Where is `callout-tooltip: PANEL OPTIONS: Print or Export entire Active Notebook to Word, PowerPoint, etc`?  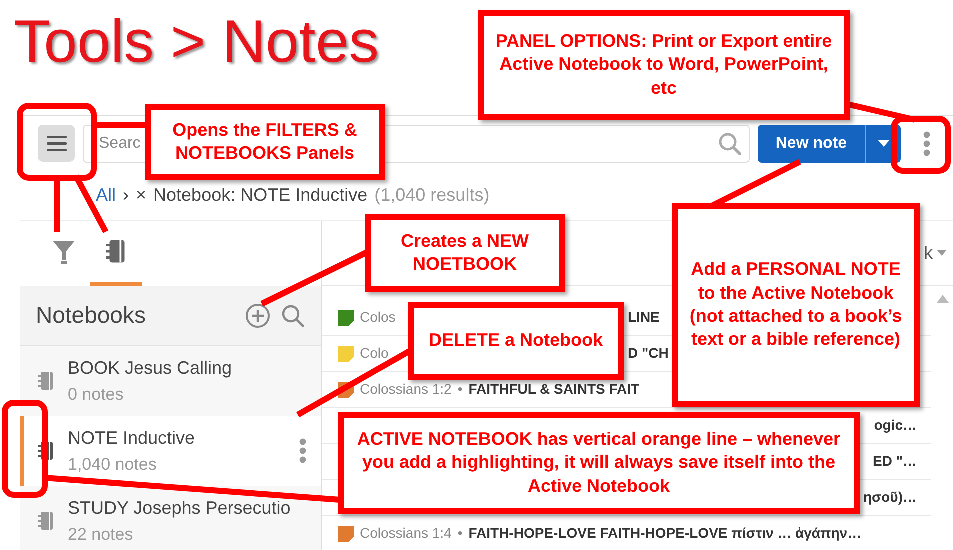 callout-tooltip: PANEL OPTIONS: Print or Export entire Active Notebook to Word, PowerPoint, etc is located at coordinates (664, 65).